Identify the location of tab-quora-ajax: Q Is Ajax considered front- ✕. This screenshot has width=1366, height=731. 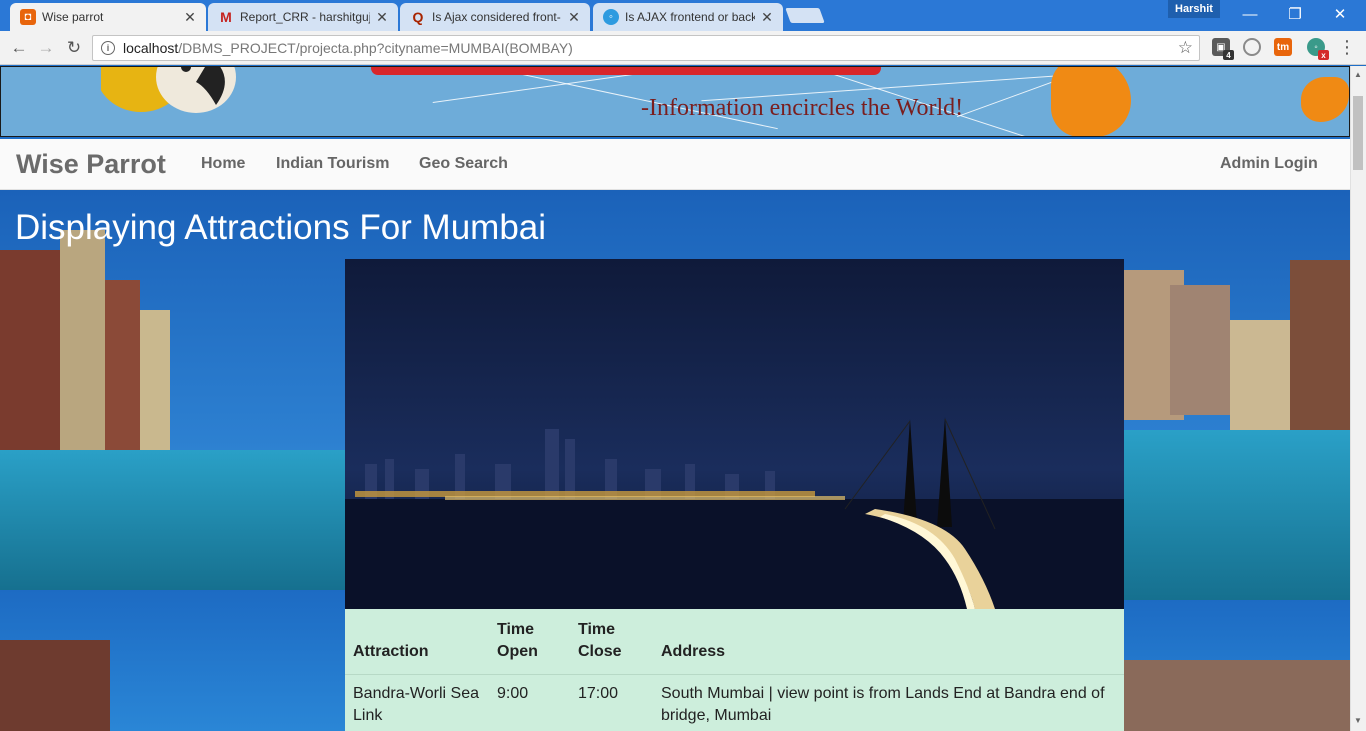
(495, 17).